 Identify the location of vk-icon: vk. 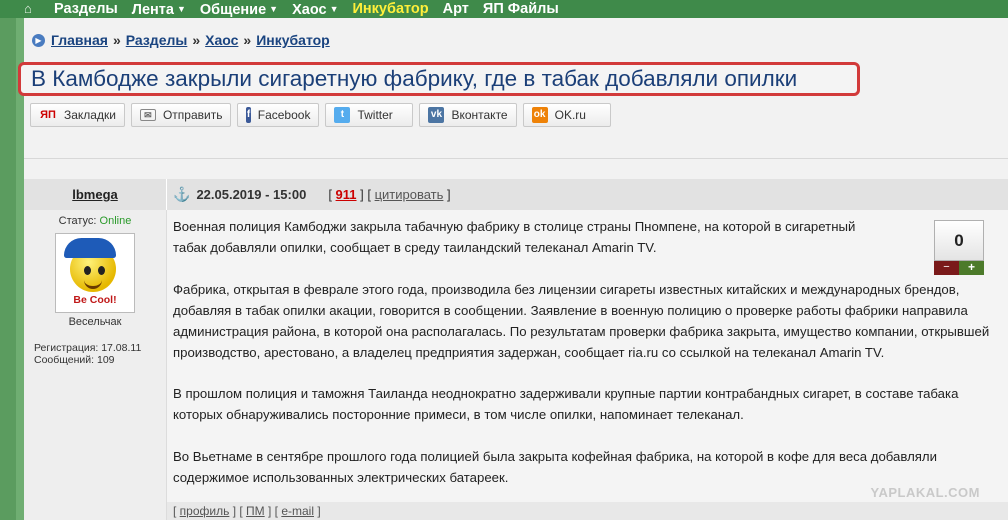
(436, 115).